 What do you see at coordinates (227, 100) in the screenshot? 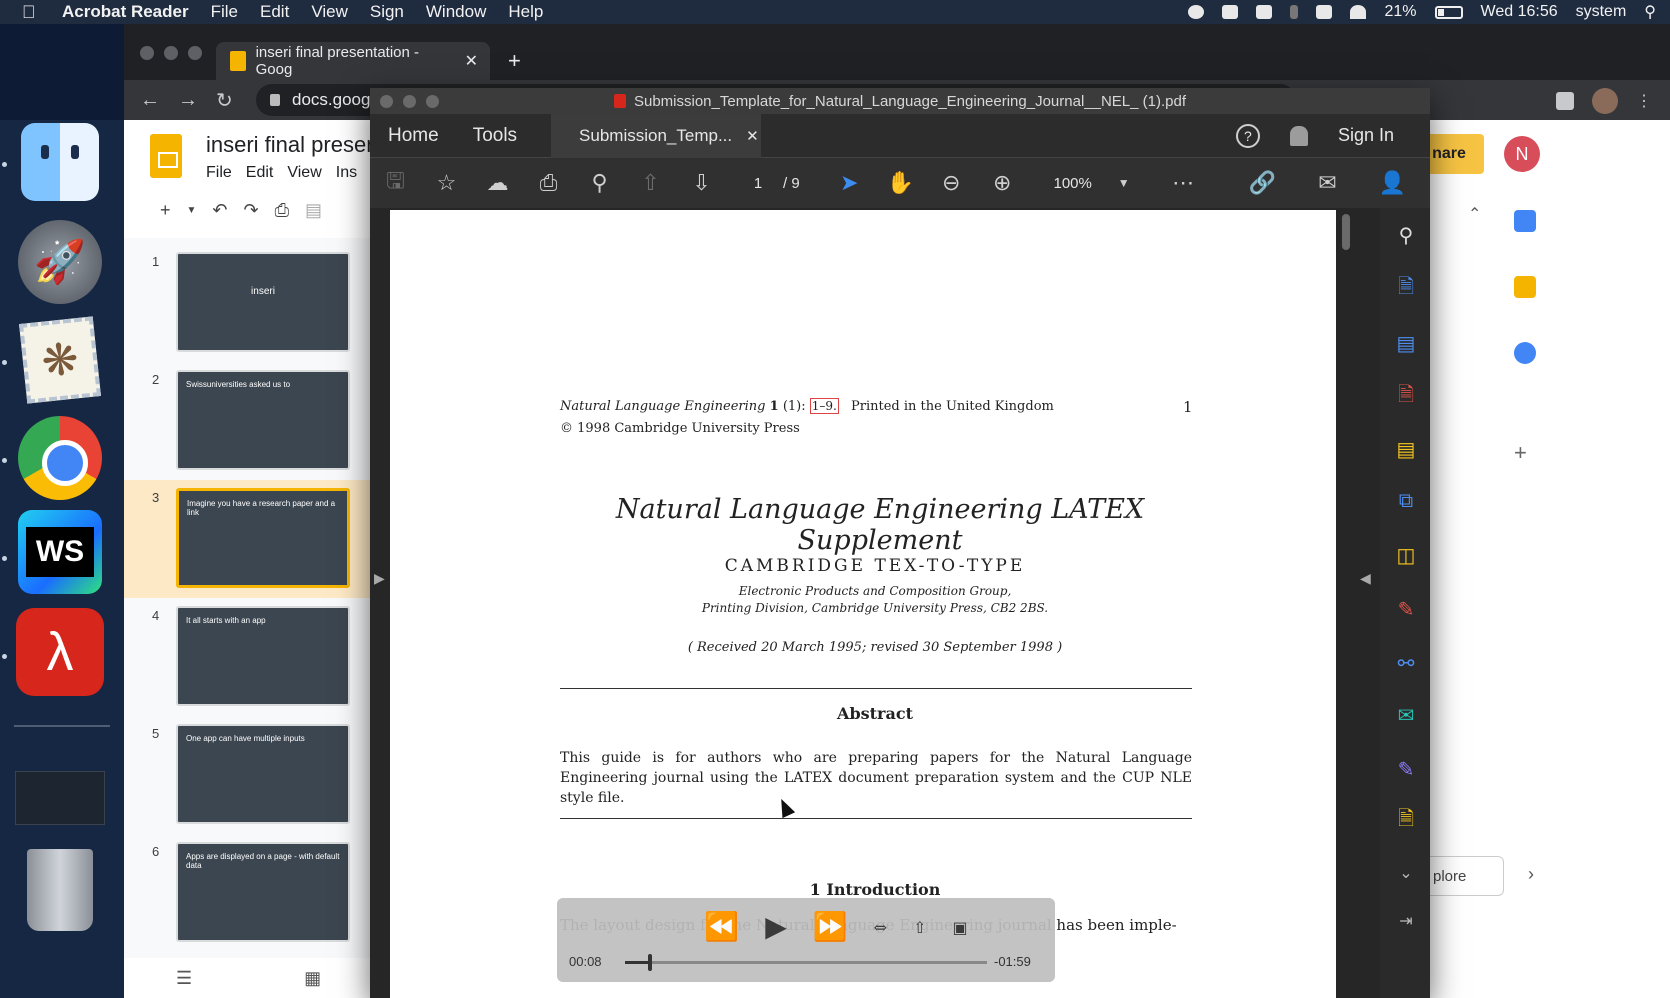
I see `reload-icon: ↻` at bounding box center [227, 100].